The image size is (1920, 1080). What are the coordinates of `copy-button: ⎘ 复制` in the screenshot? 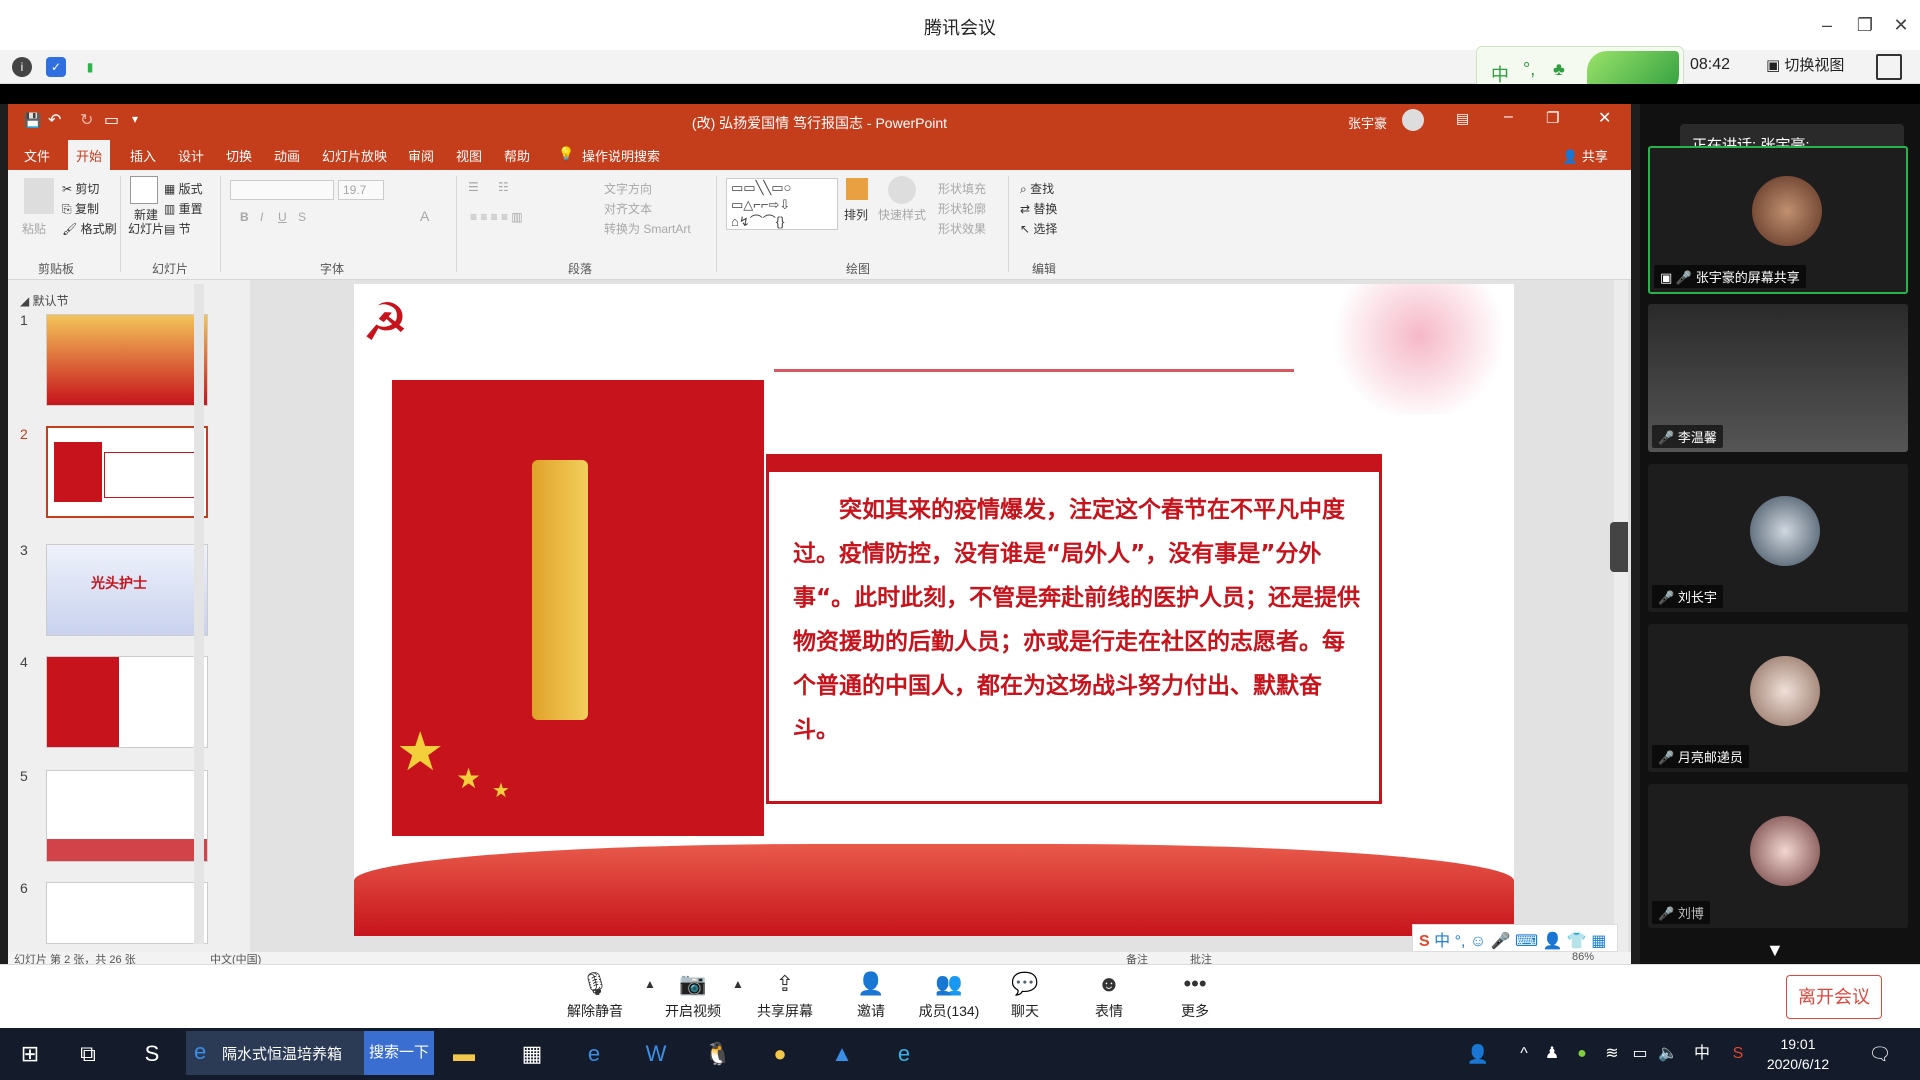 It's located at (80, 208).